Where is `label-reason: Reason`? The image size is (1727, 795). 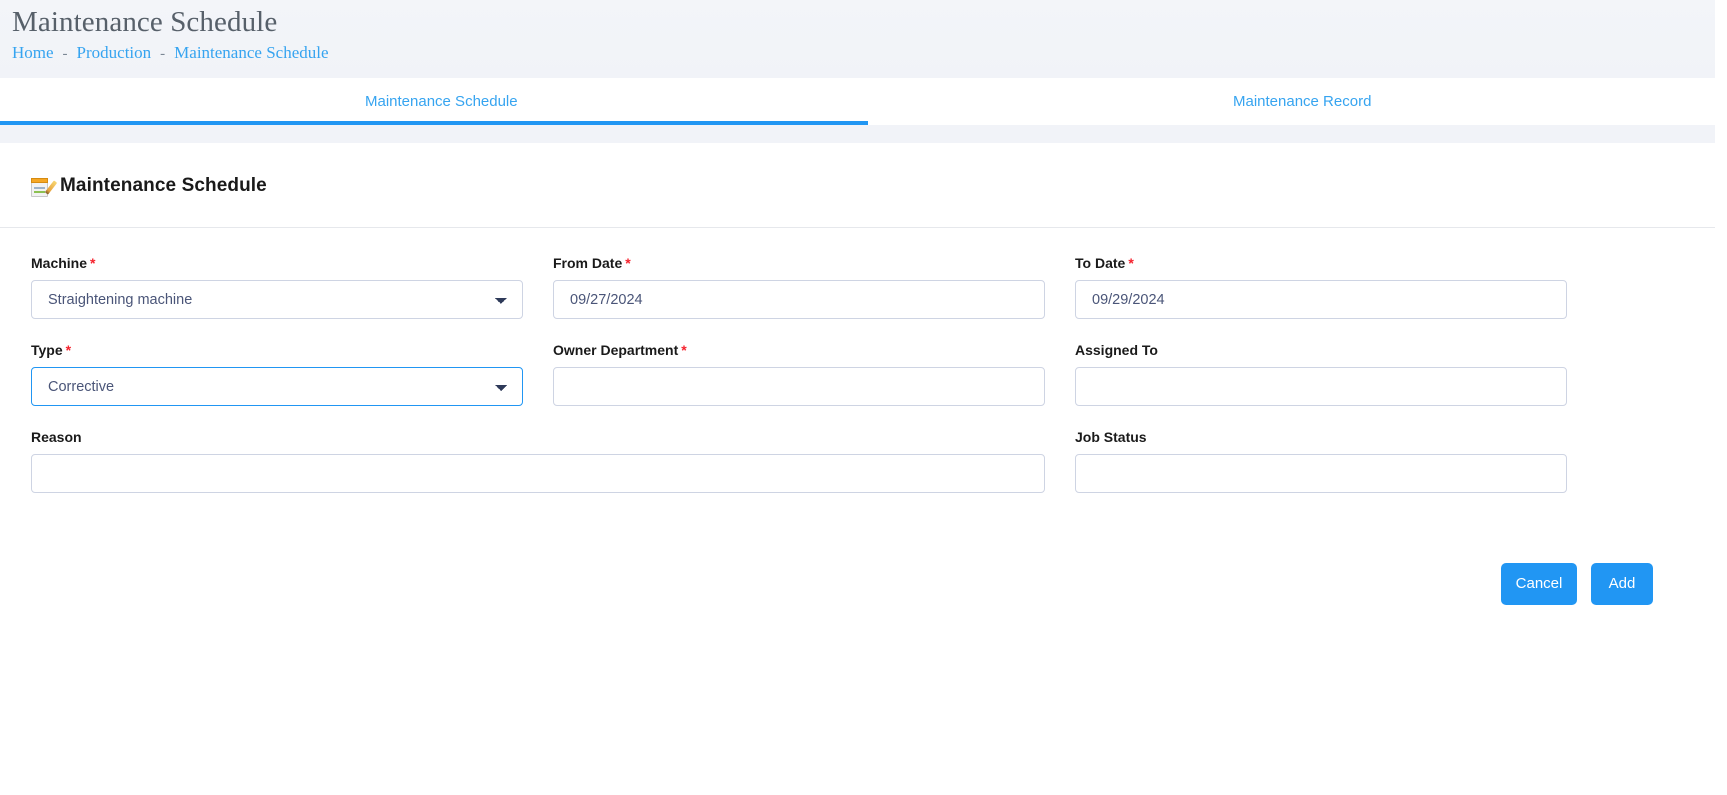 label-reason: Reason is located at coordinates (538, 437).